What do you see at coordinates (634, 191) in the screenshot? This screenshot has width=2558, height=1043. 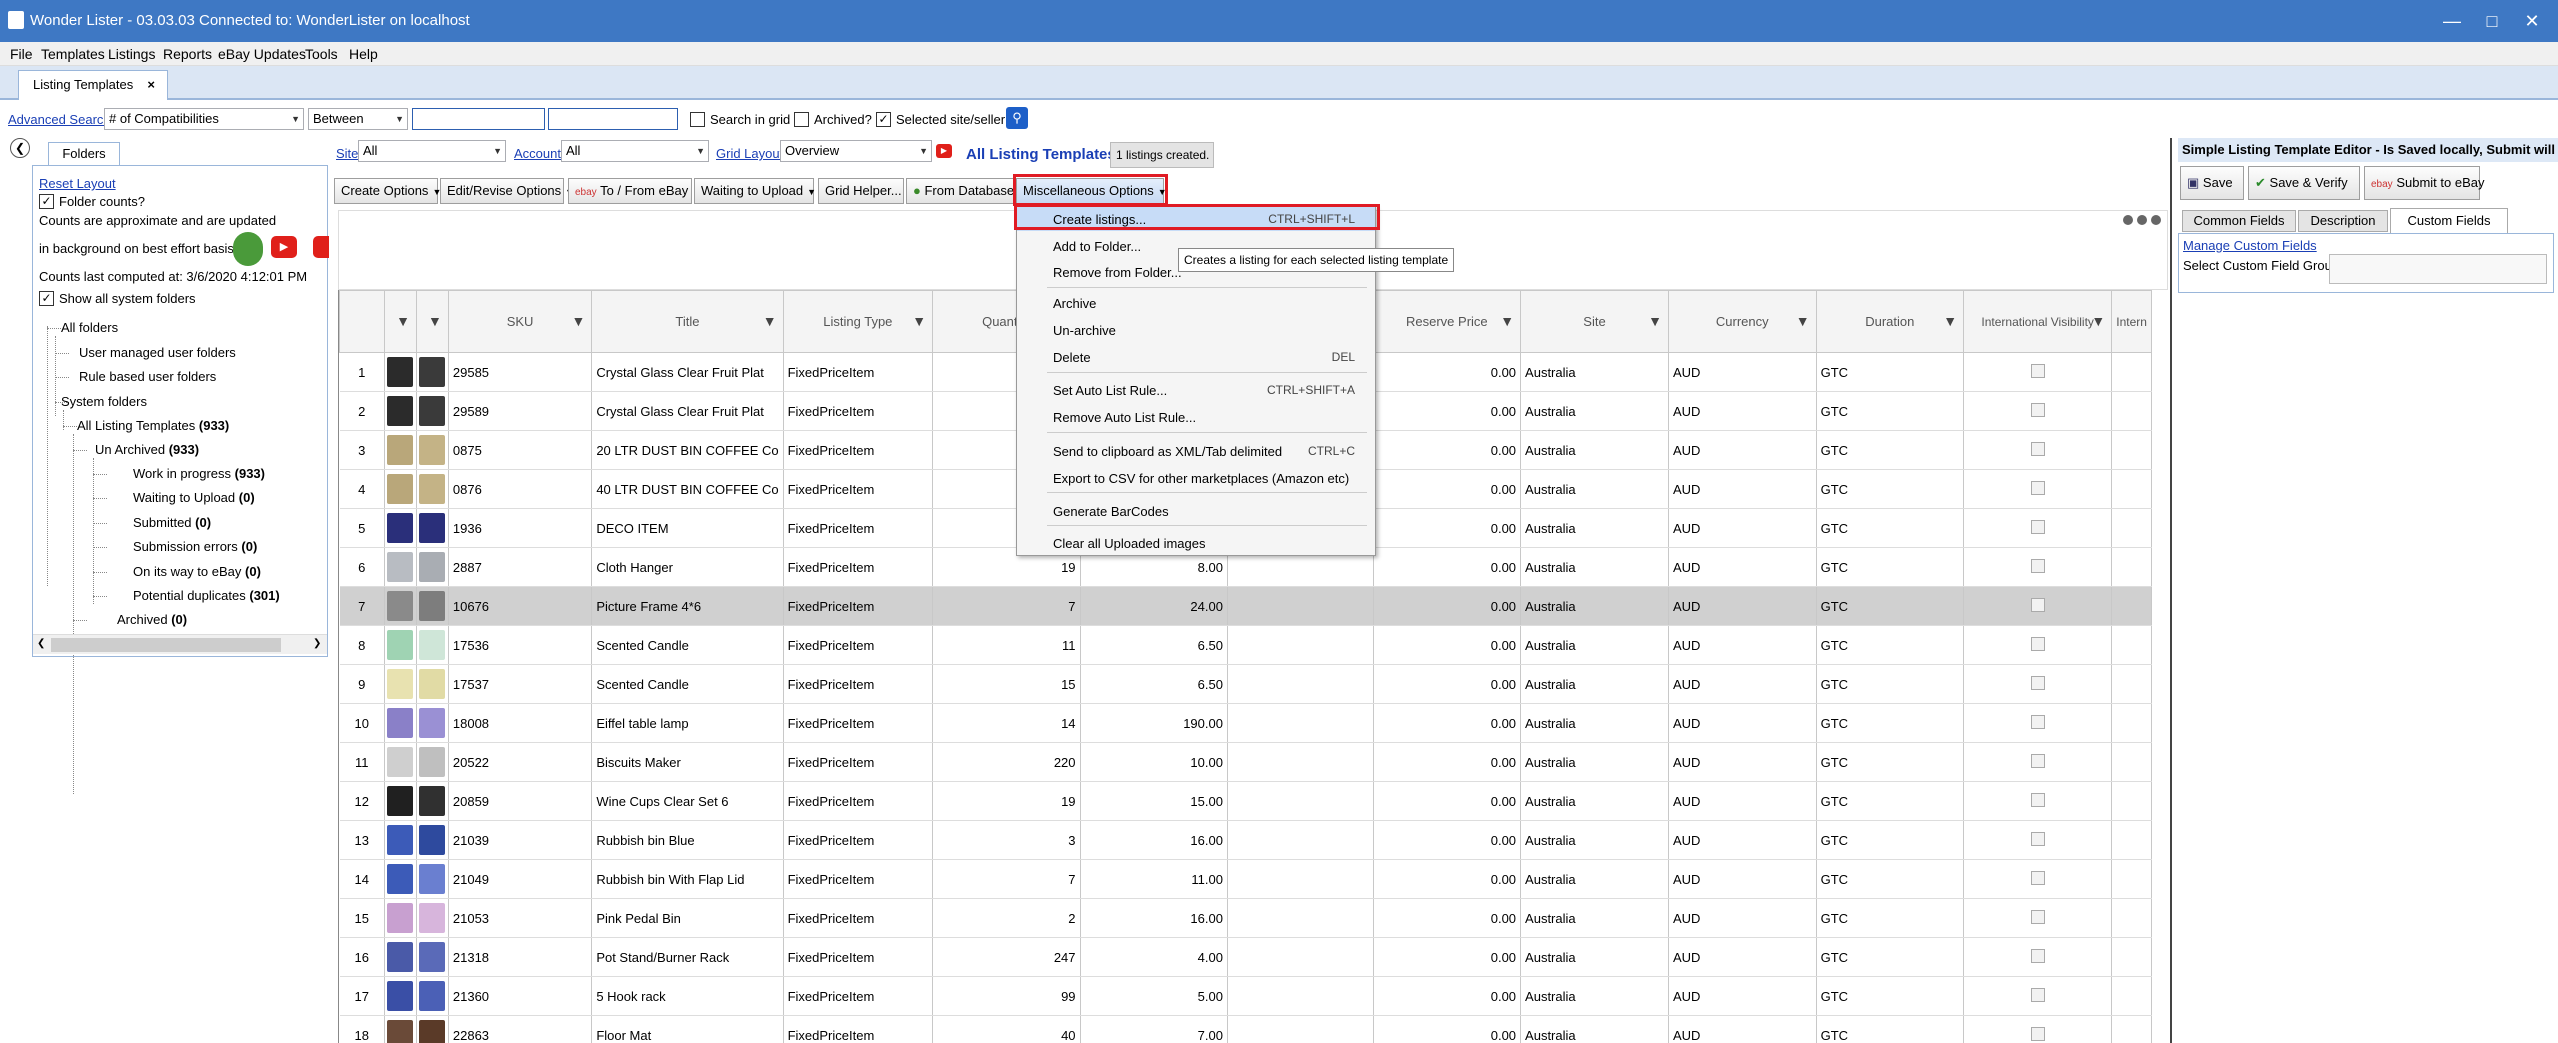 I see `to-from-ebay-button: ebay To / From eBay▼` at bounding box center [634, 191].